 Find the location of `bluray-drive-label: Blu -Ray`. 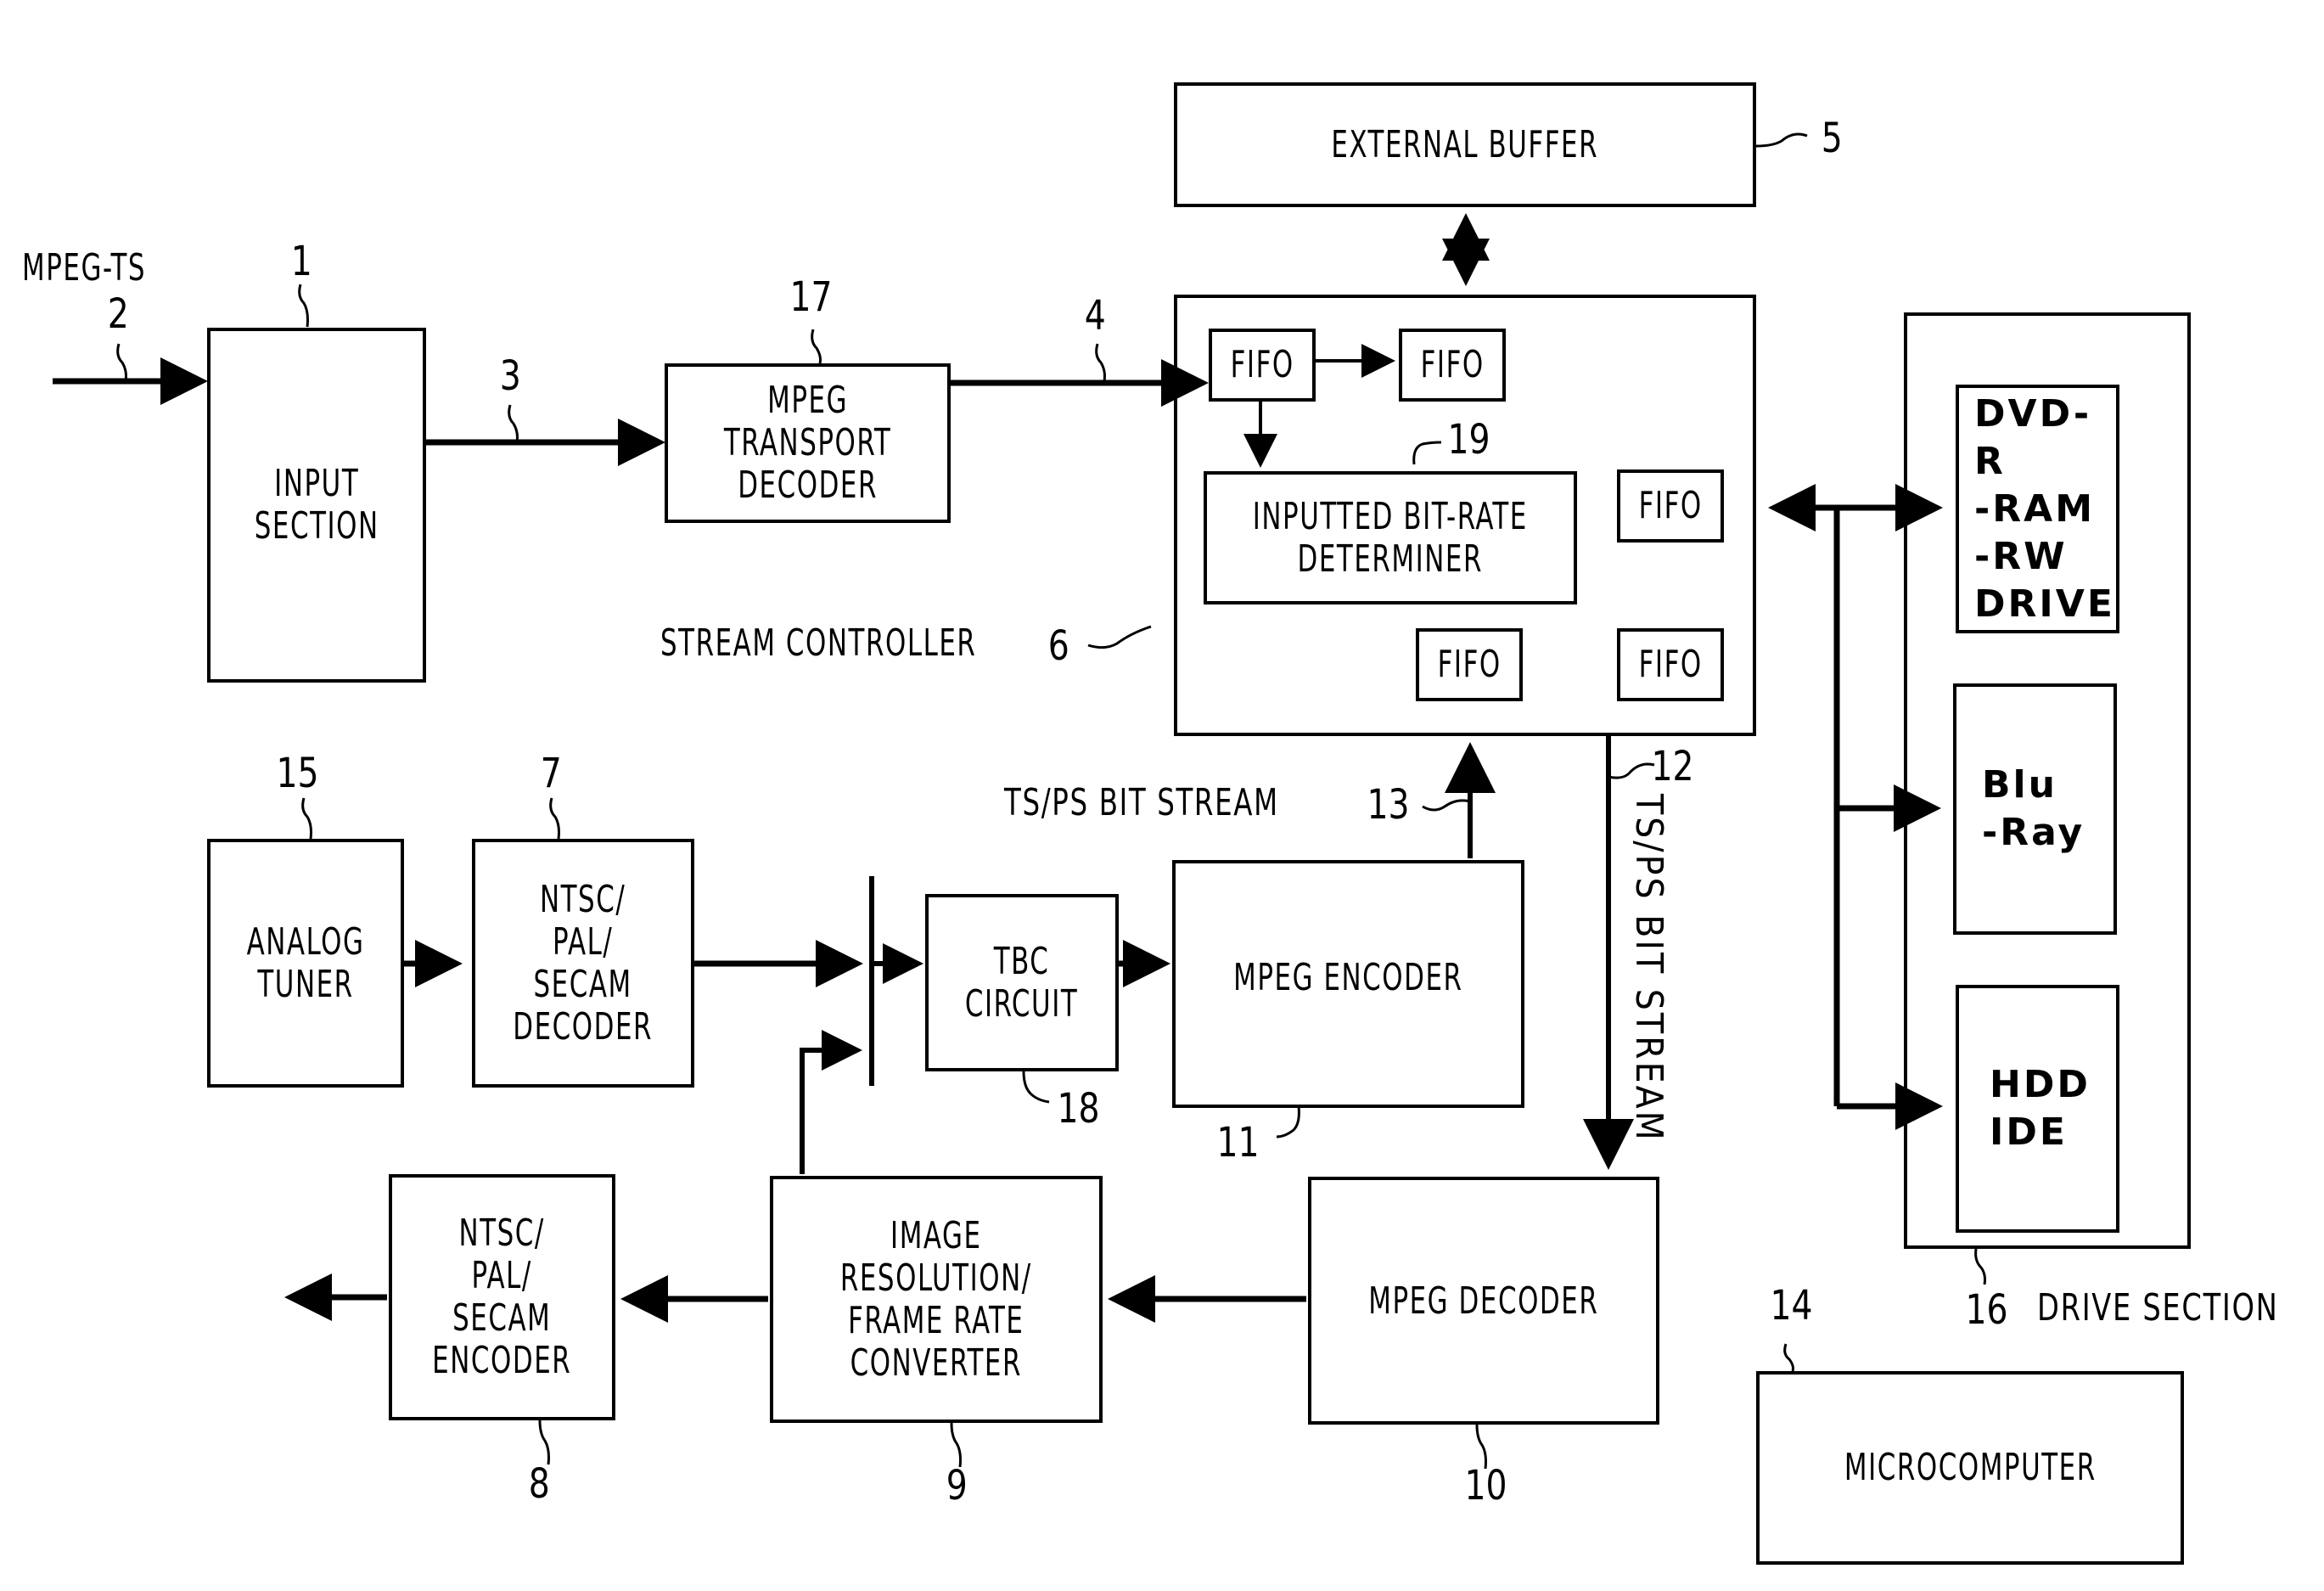

bluray-drive-label: Blu -Ray is located at coordinates (2034, 808).